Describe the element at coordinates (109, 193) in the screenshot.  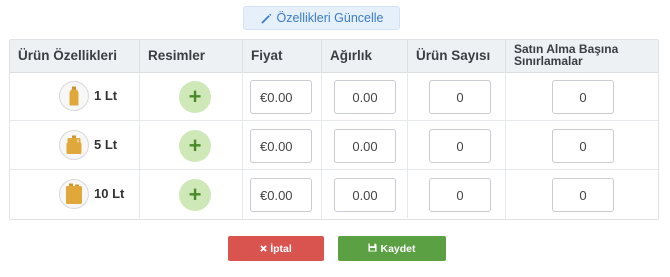
I see `variant-label: 10 Lt` at that location.